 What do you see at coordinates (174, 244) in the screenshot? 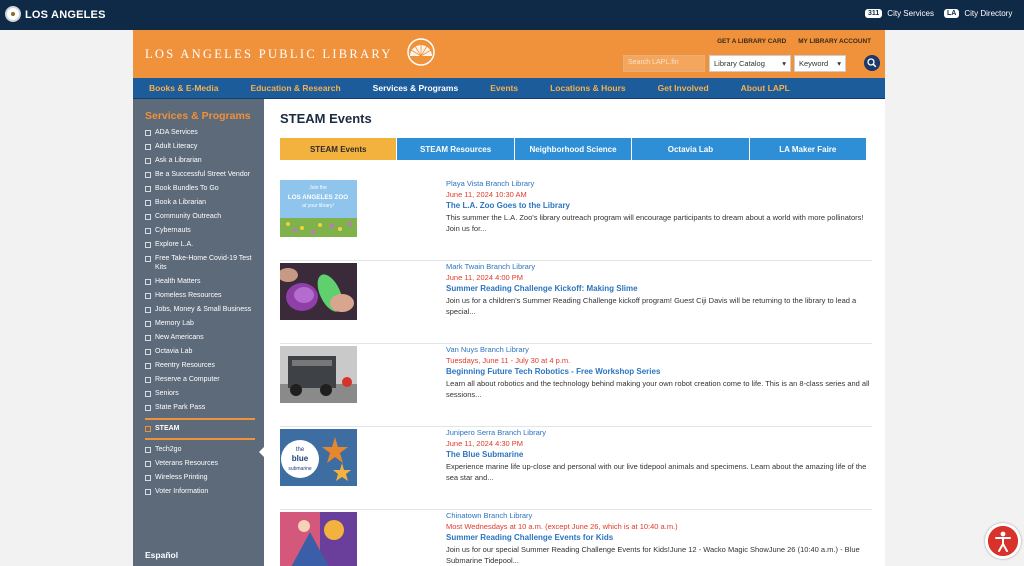
I see `sidebar-item-label: Explore L.A.` at bounding box center [174, 244].